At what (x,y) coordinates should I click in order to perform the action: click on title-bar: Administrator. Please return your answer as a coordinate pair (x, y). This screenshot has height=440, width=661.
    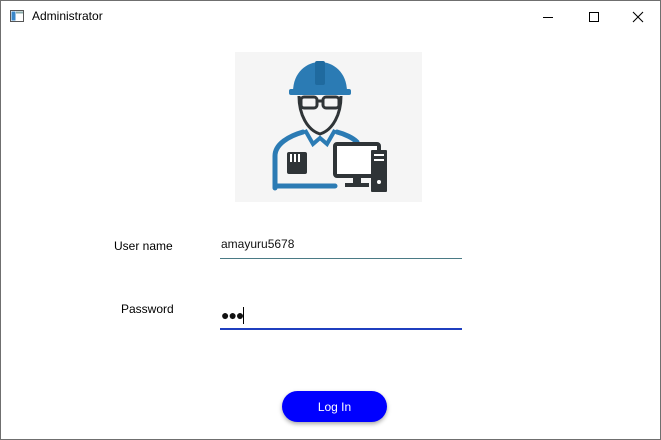
    Looking at the image, I should click on (330, 16).